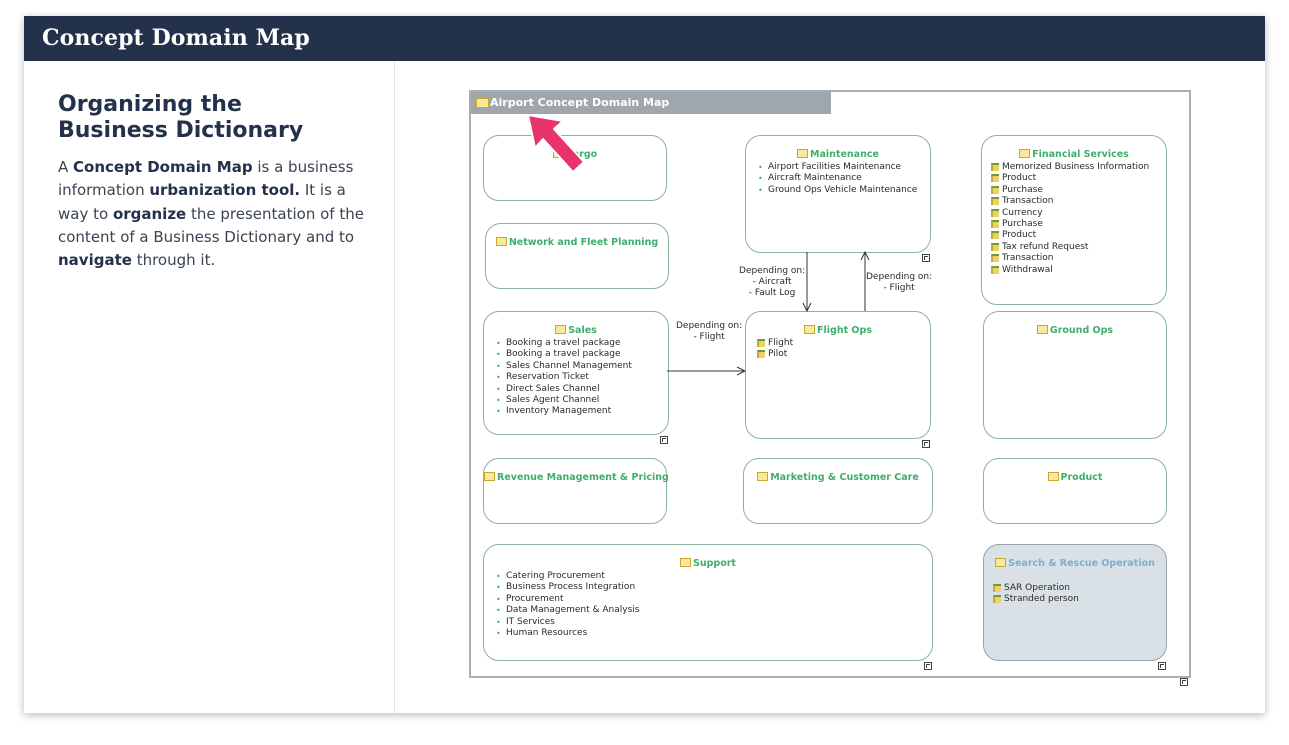  What do you see at coordinates (556, 143) in the screenshot?
I see `pointer-arrow-icon` at bounding box center [556, 143].